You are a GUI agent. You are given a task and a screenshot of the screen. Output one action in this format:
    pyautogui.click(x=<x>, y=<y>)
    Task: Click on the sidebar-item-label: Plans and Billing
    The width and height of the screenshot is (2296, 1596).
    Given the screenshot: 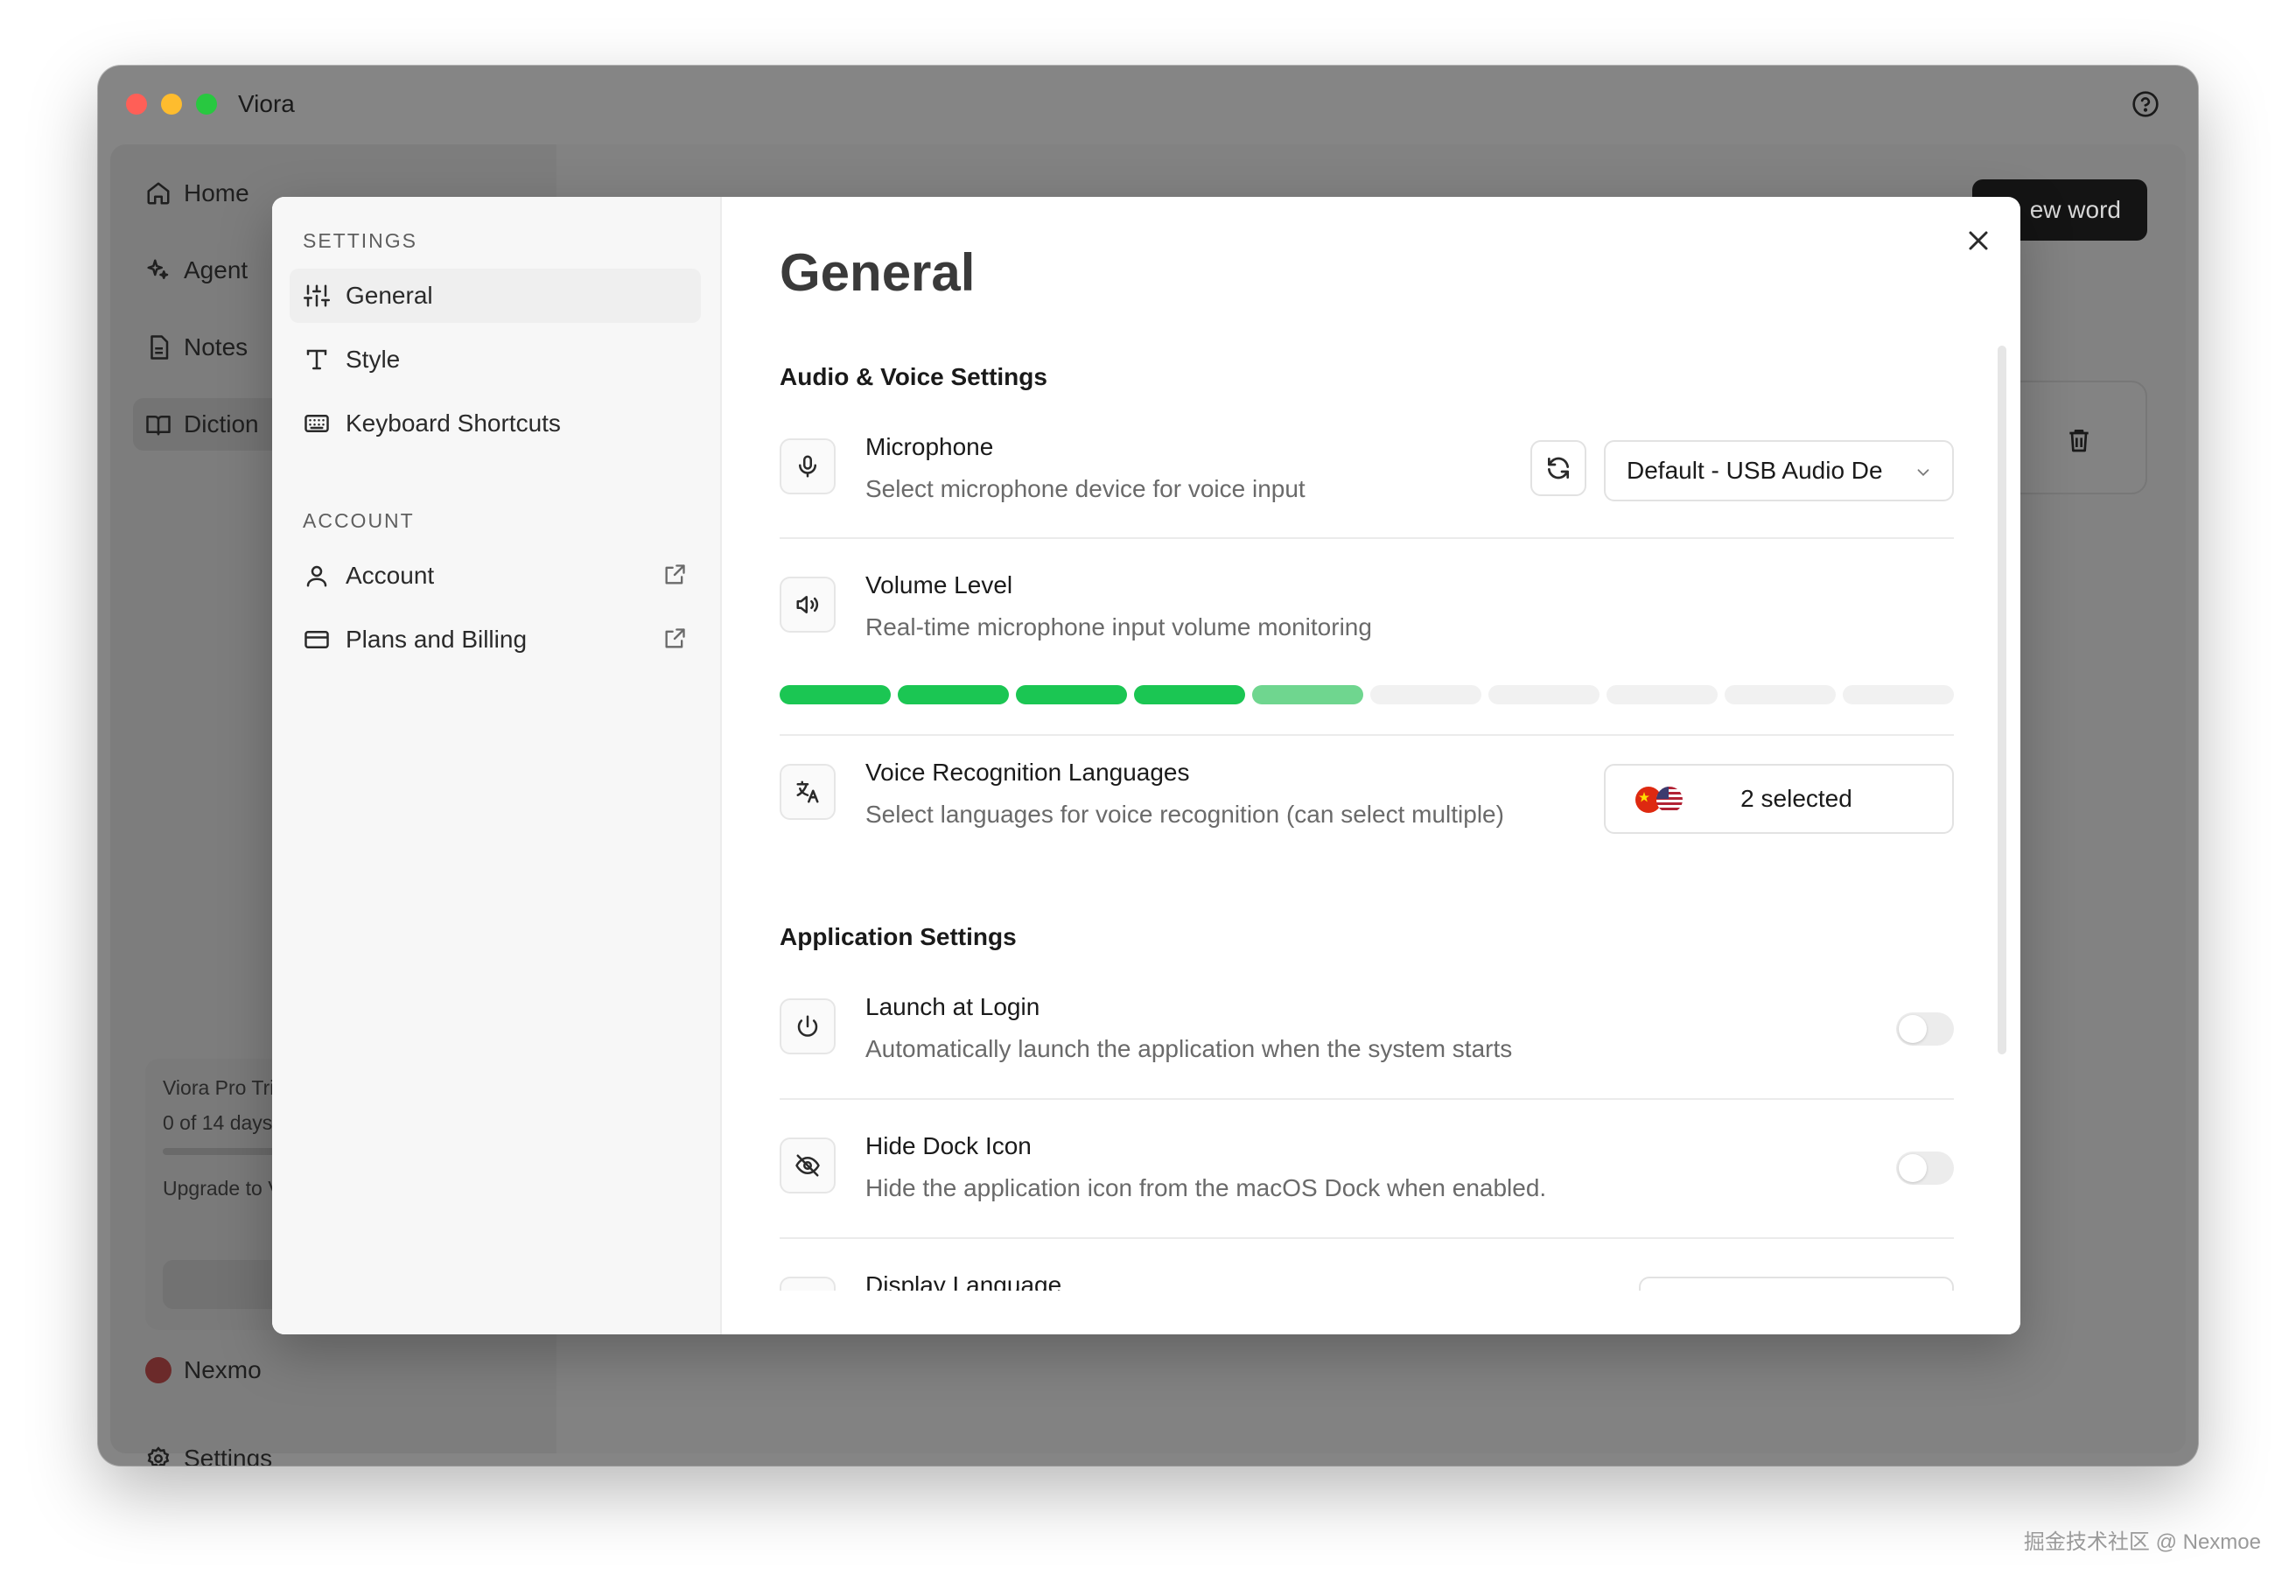 What is the action you would take?
    pyautogui.click(x=437, y=639)
    